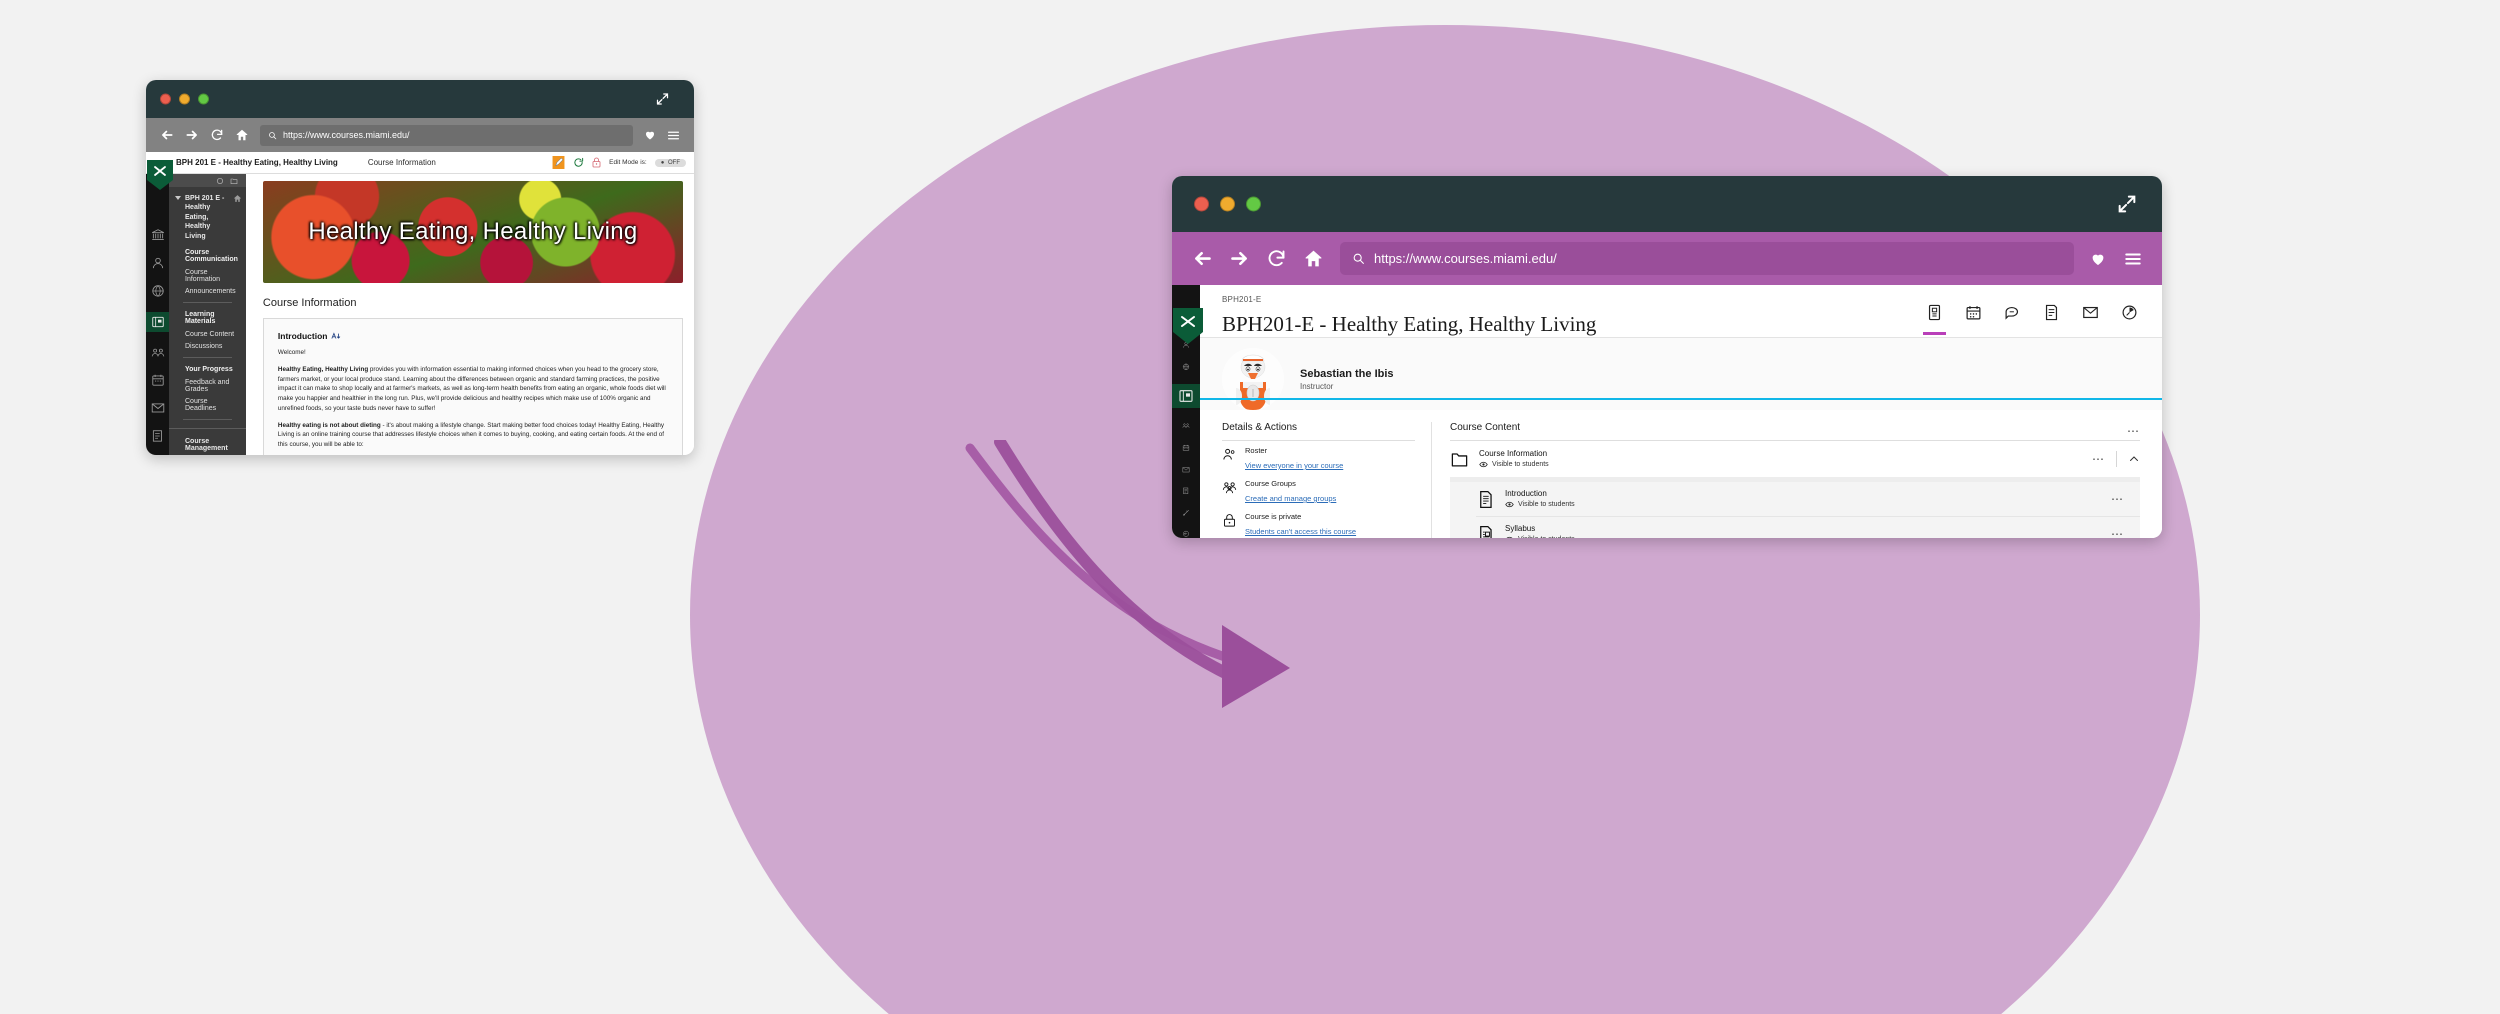  I want to click on breadcrumb-page: Course Information, so click(402, 162).